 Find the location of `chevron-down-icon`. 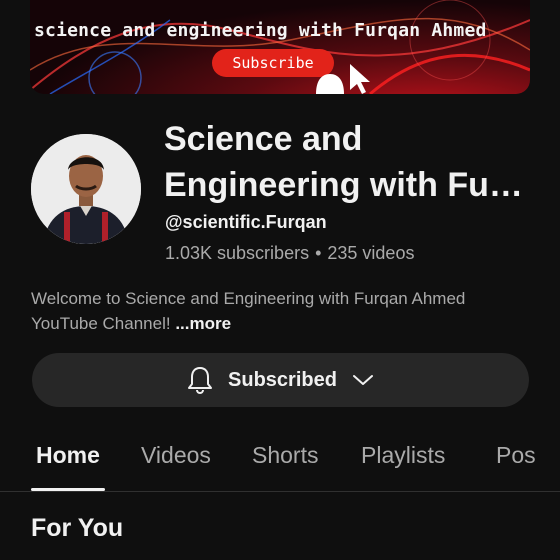

chevron-down-icon is located at coordinates (363, 380).